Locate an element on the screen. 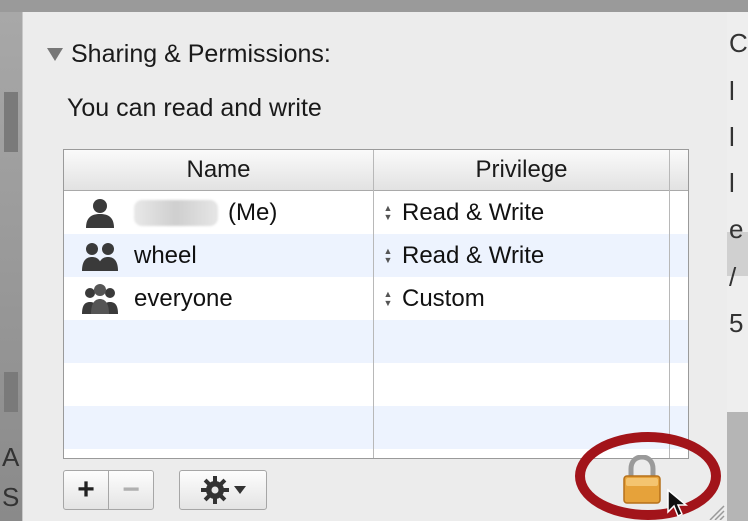 The image size is (748, 521). background-window-right: C l l l e / 5 is located at coordinates (737, 266).